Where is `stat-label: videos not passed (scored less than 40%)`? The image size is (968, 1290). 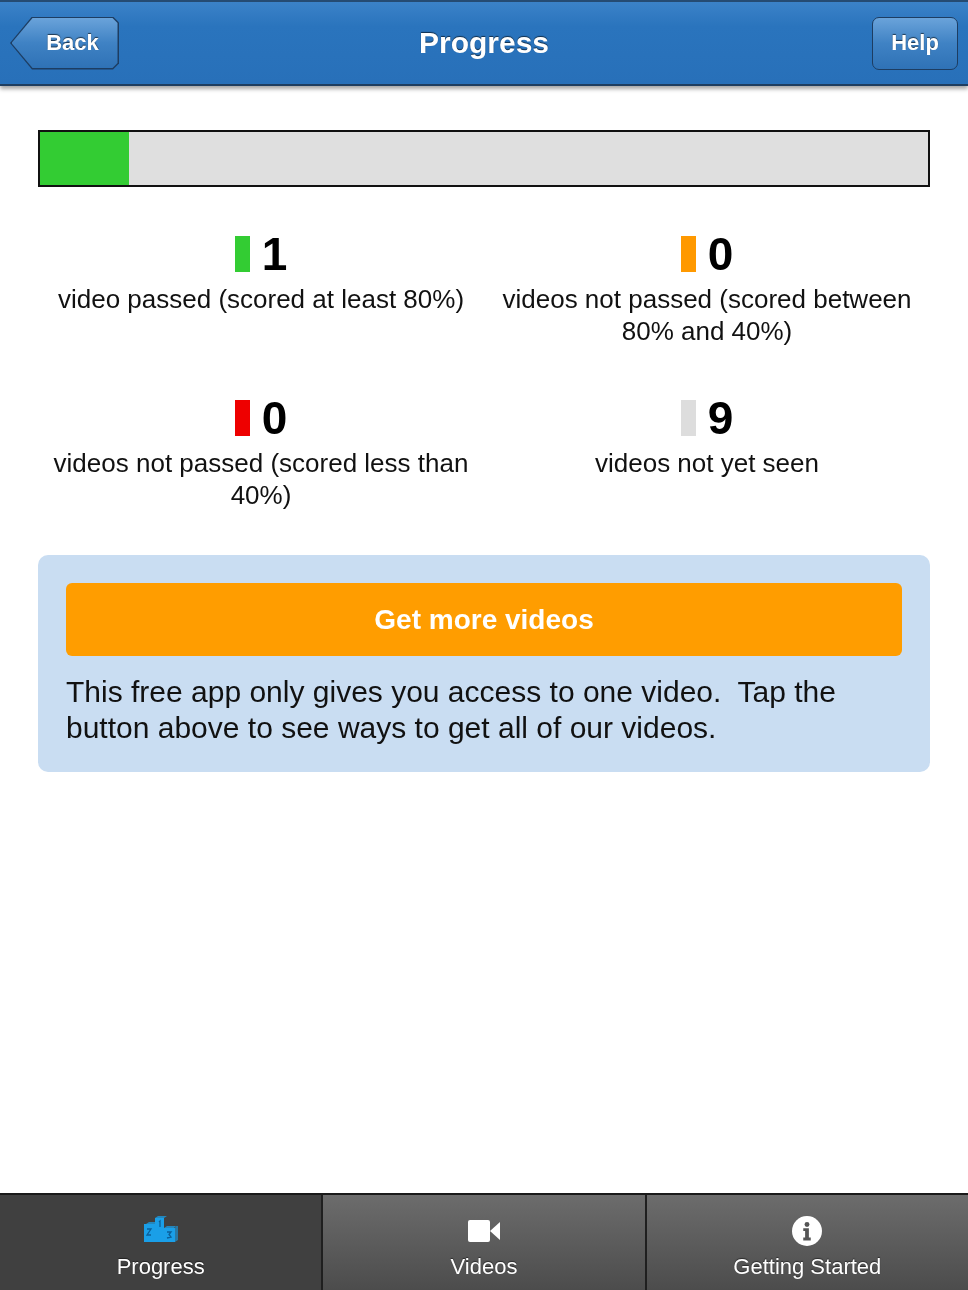 stat-label: videos not passed (scored less than 40%) is located at coordinates (261, 479).